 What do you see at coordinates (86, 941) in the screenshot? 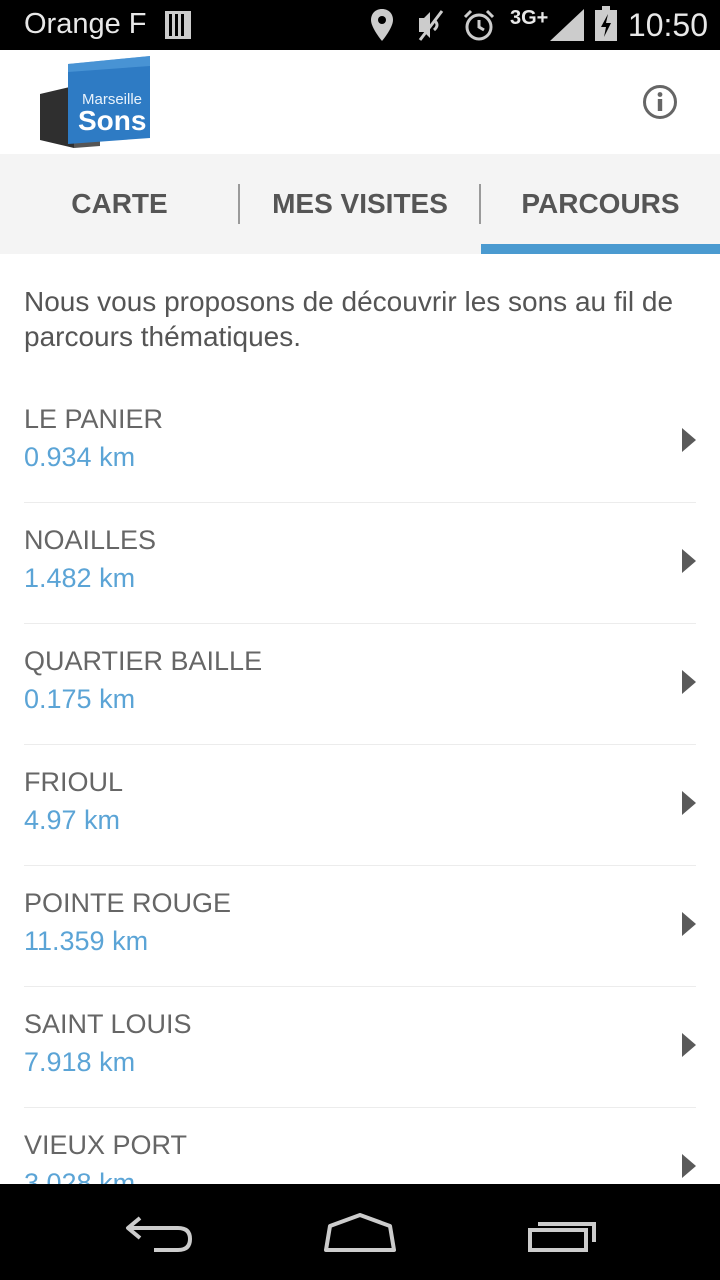
I see `route-distance: 11.359 km` at bounding box center [86, 941].